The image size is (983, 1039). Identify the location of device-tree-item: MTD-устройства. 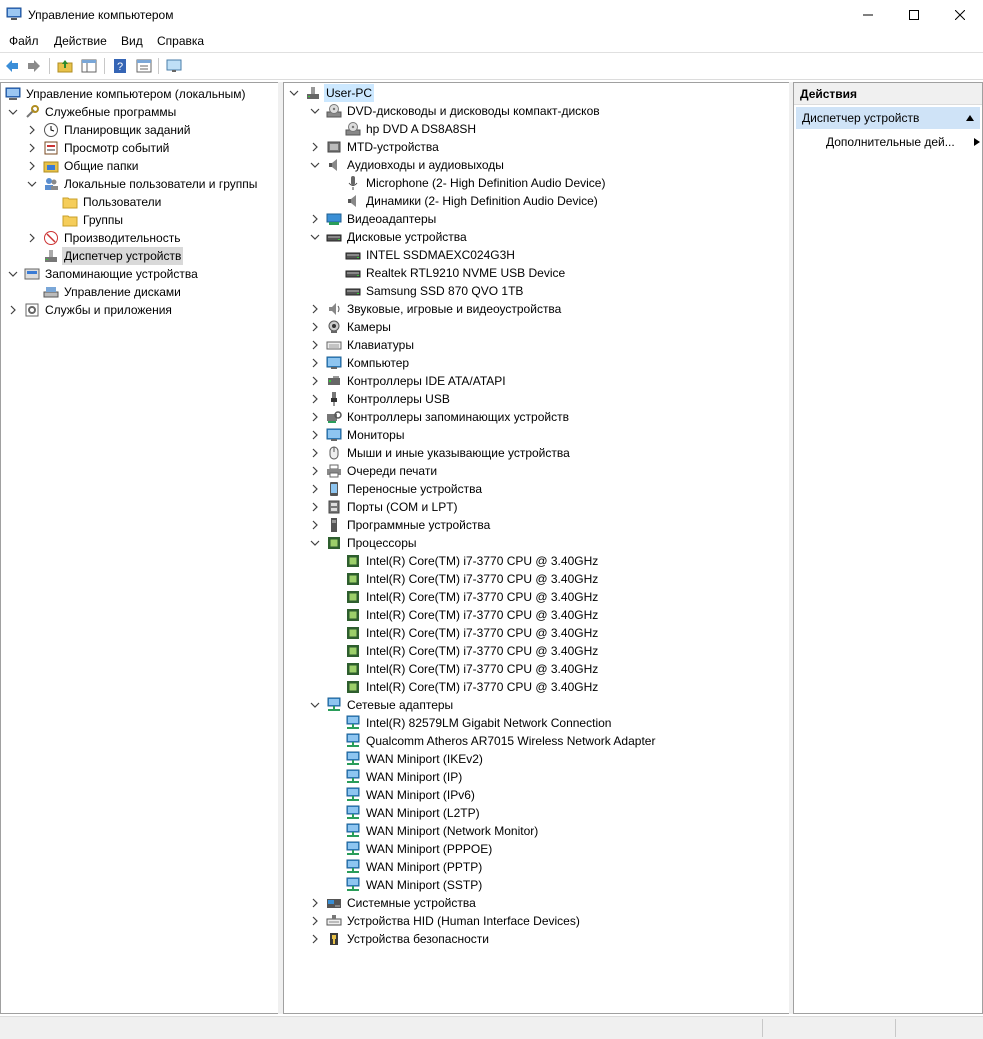
(536, 147).